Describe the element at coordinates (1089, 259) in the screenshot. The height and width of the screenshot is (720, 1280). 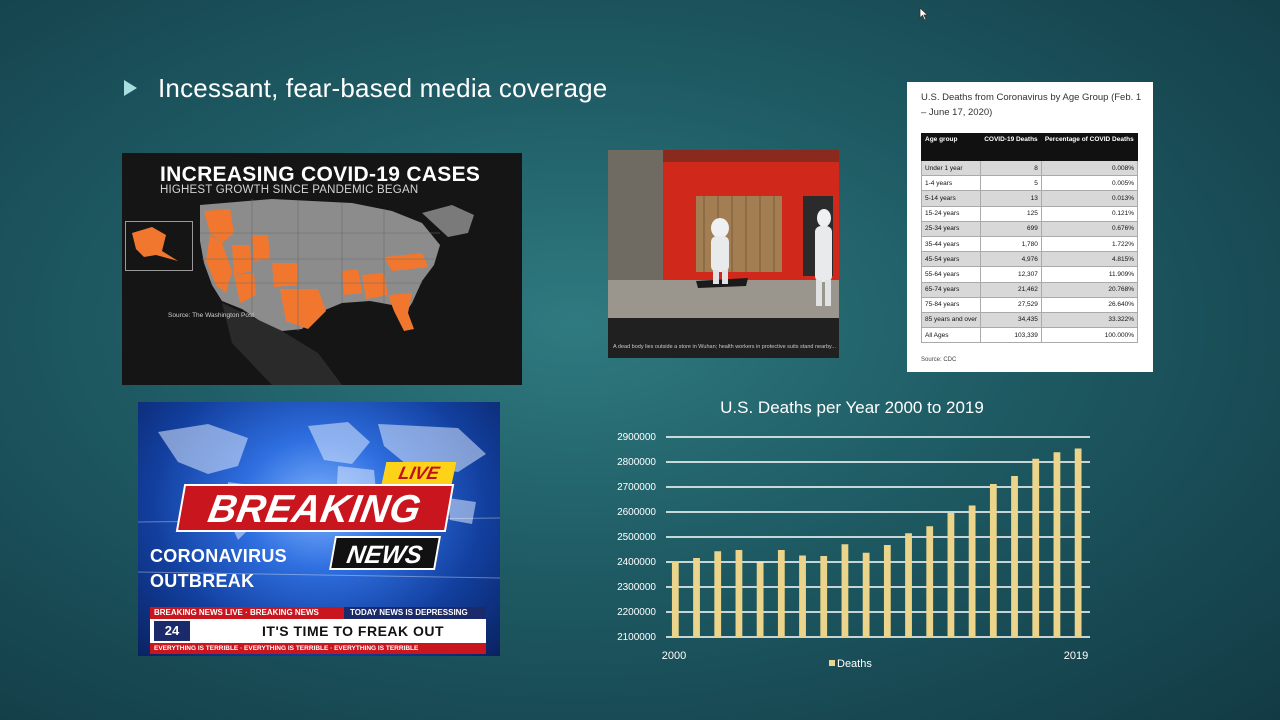
I see `table-cell-percent: 4.815%` at that location.